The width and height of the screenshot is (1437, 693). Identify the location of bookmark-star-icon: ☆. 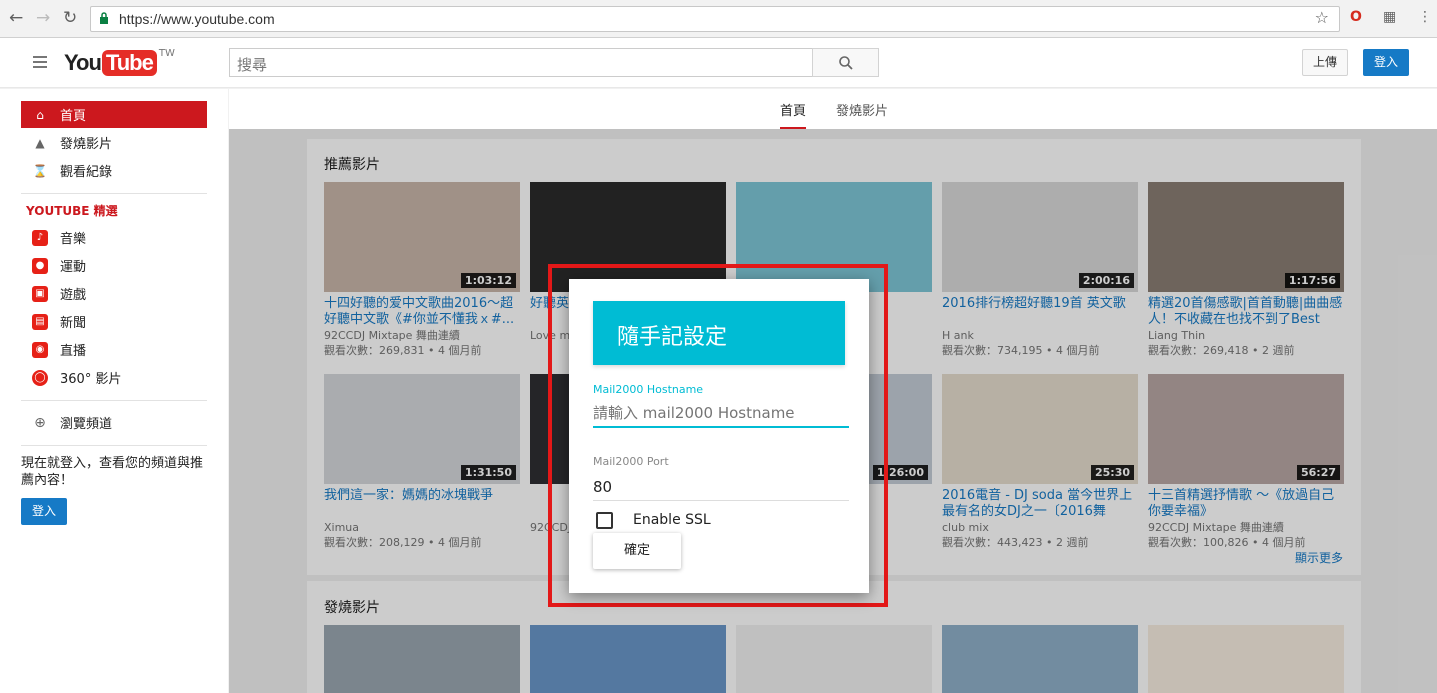
(1322, 17).